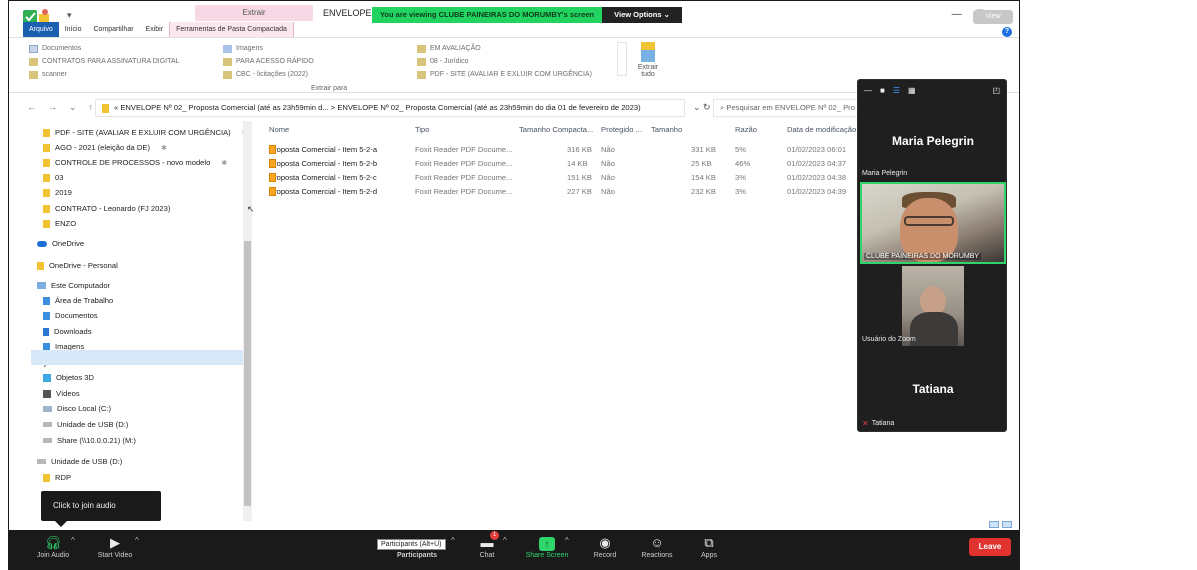 The image size is (1197, 570). Describe the element at coordinates (608, 163) in the screenshot. I see `file-cell-protected: Não` at that location.